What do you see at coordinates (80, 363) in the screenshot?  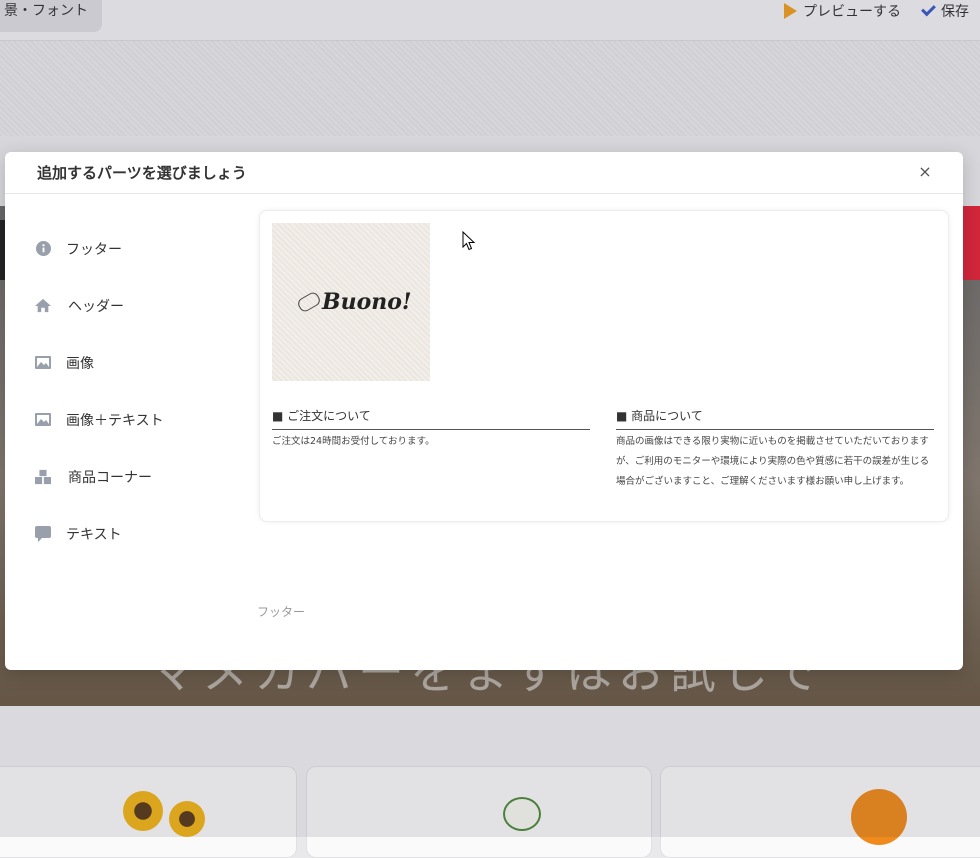 I see `menu-item-label: 画像` at bounding box center [80, 363].